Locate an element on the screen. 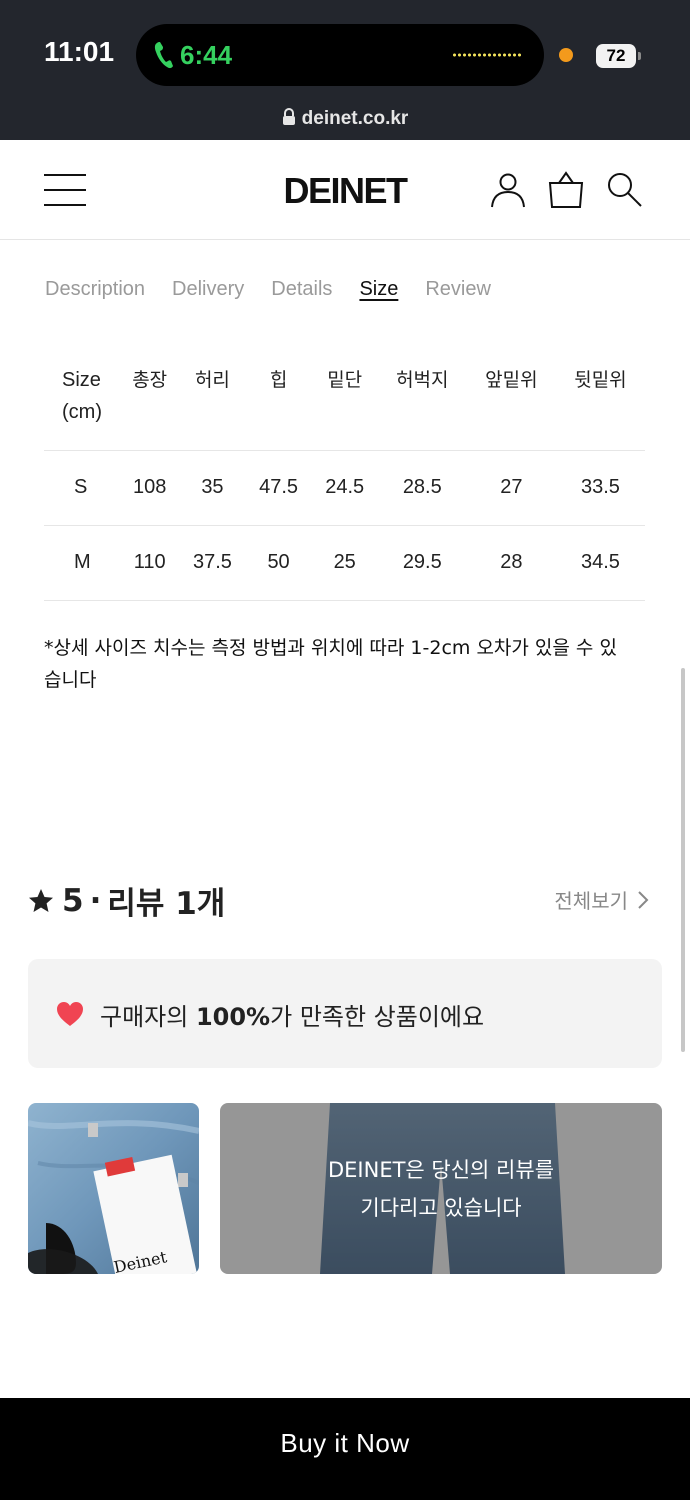 This screenshot has width=690, height=1500. page-scrollbar is located at coordinates (683, 860).